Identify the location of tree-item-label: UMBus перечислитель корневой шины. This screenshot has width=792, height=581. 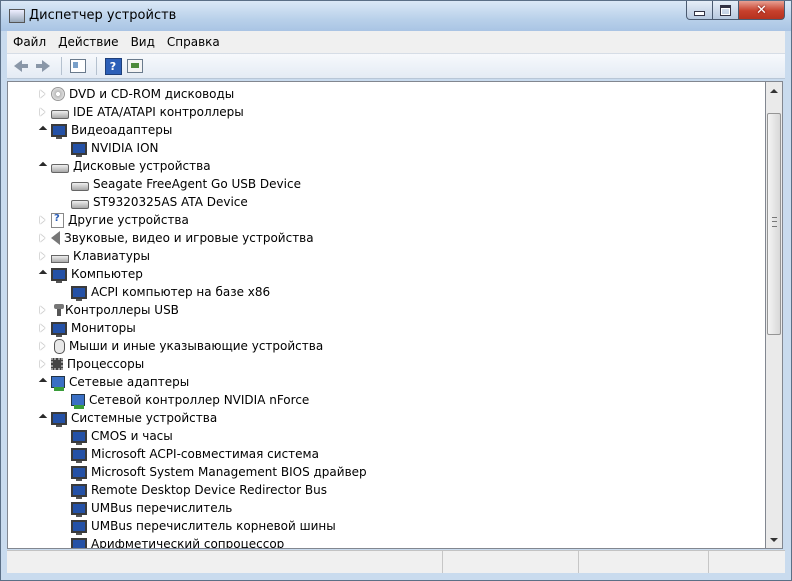
(213, 526).